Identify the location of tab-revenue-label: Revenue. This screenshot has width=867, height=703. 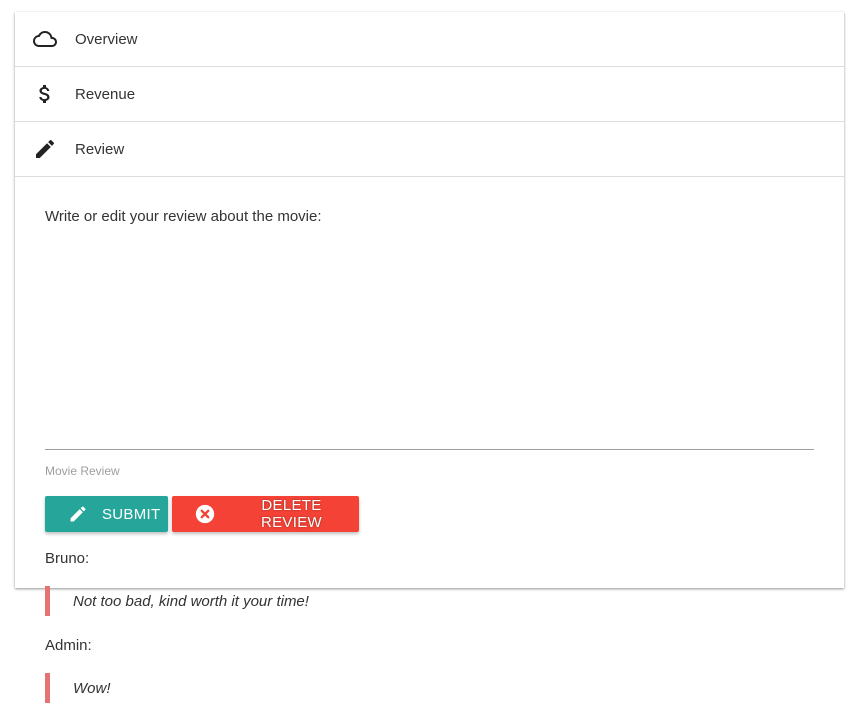
(105, 94).